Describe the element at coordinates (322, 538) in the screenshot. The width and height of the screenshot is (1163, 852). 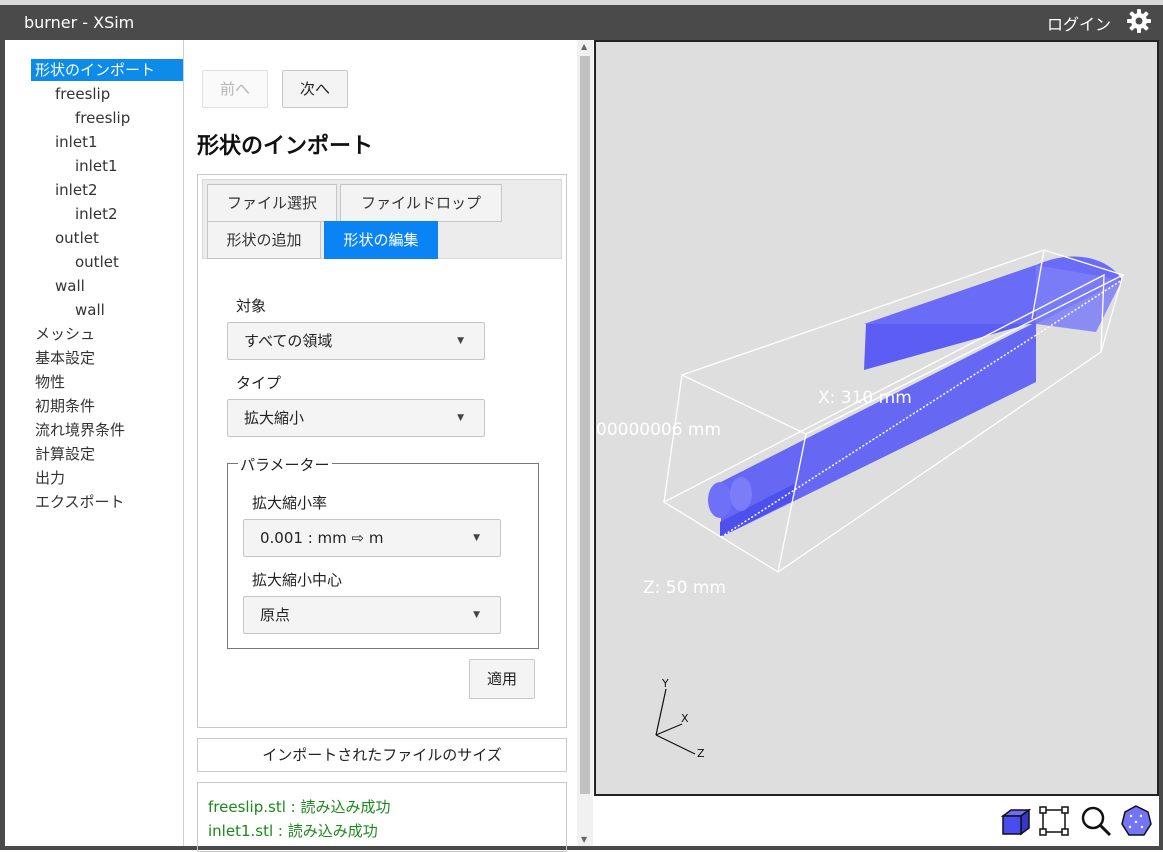
I see `scale-select-value: 0.001 : mm ⇨ m` at that location.